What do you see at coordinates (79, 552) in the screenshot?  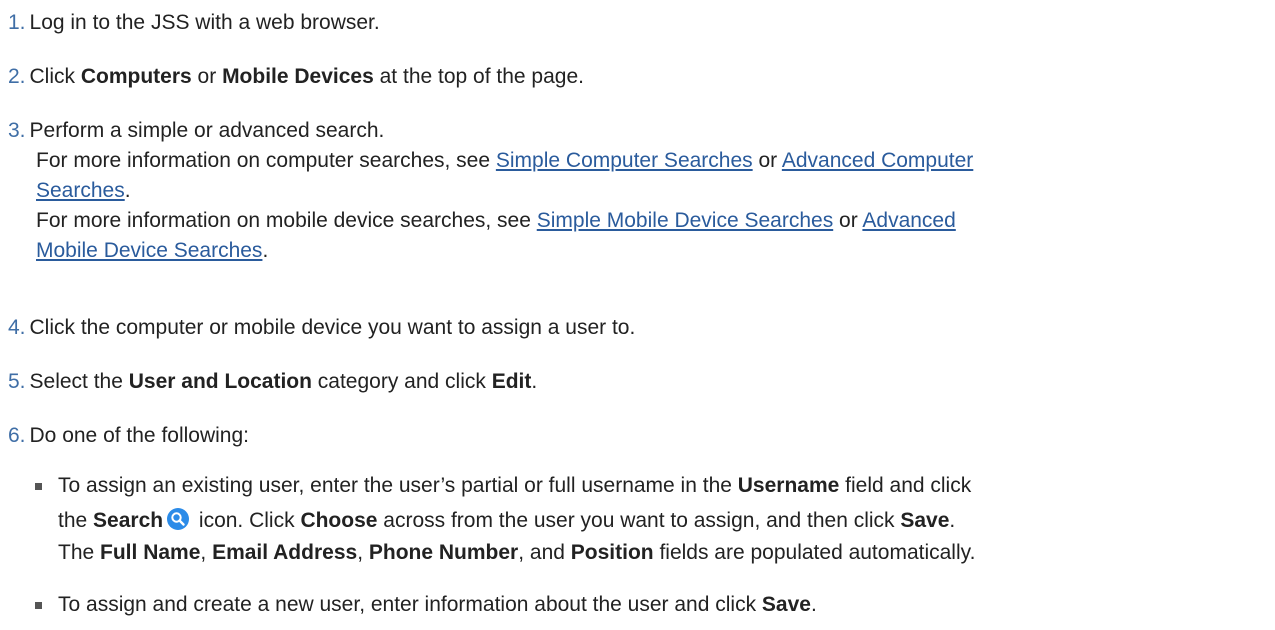 I see `option-text: The` at bounding box center [79, 552].